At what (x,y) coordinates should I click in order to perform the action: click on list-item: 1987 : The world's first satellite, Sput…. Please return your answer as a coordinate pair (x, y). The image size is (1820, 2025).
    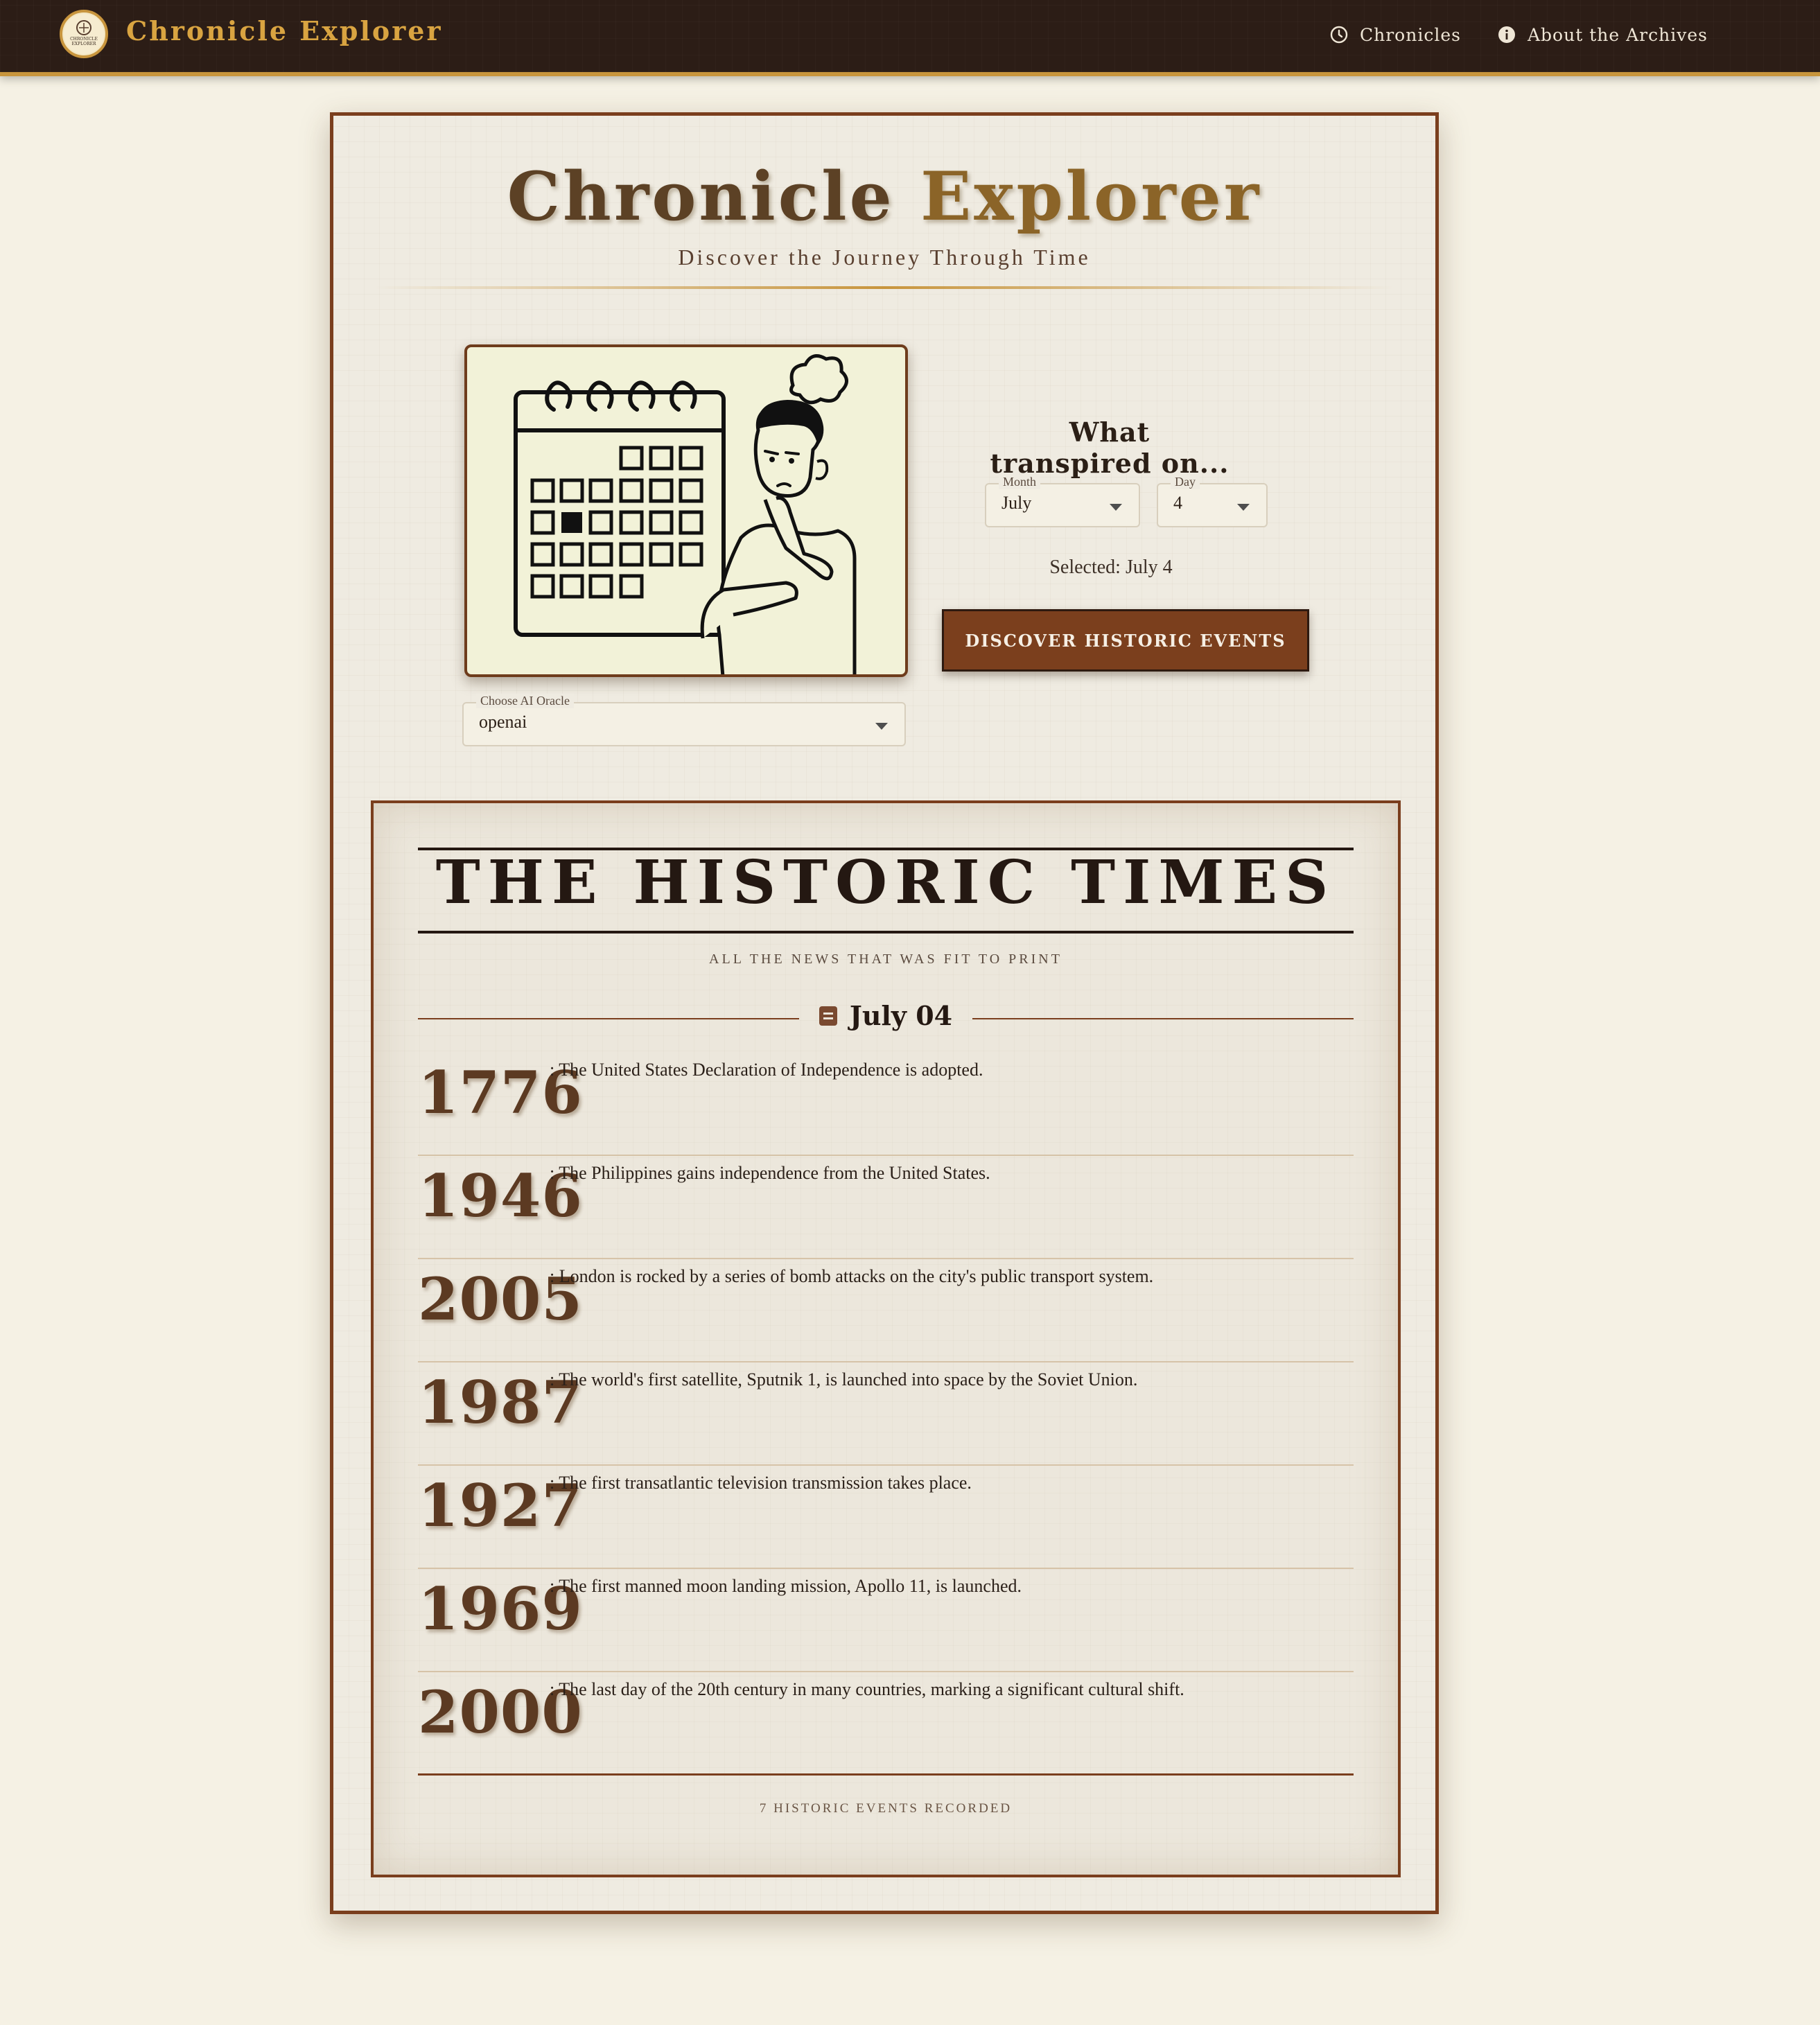
    Looking at the image, I should click on (886, 1414).